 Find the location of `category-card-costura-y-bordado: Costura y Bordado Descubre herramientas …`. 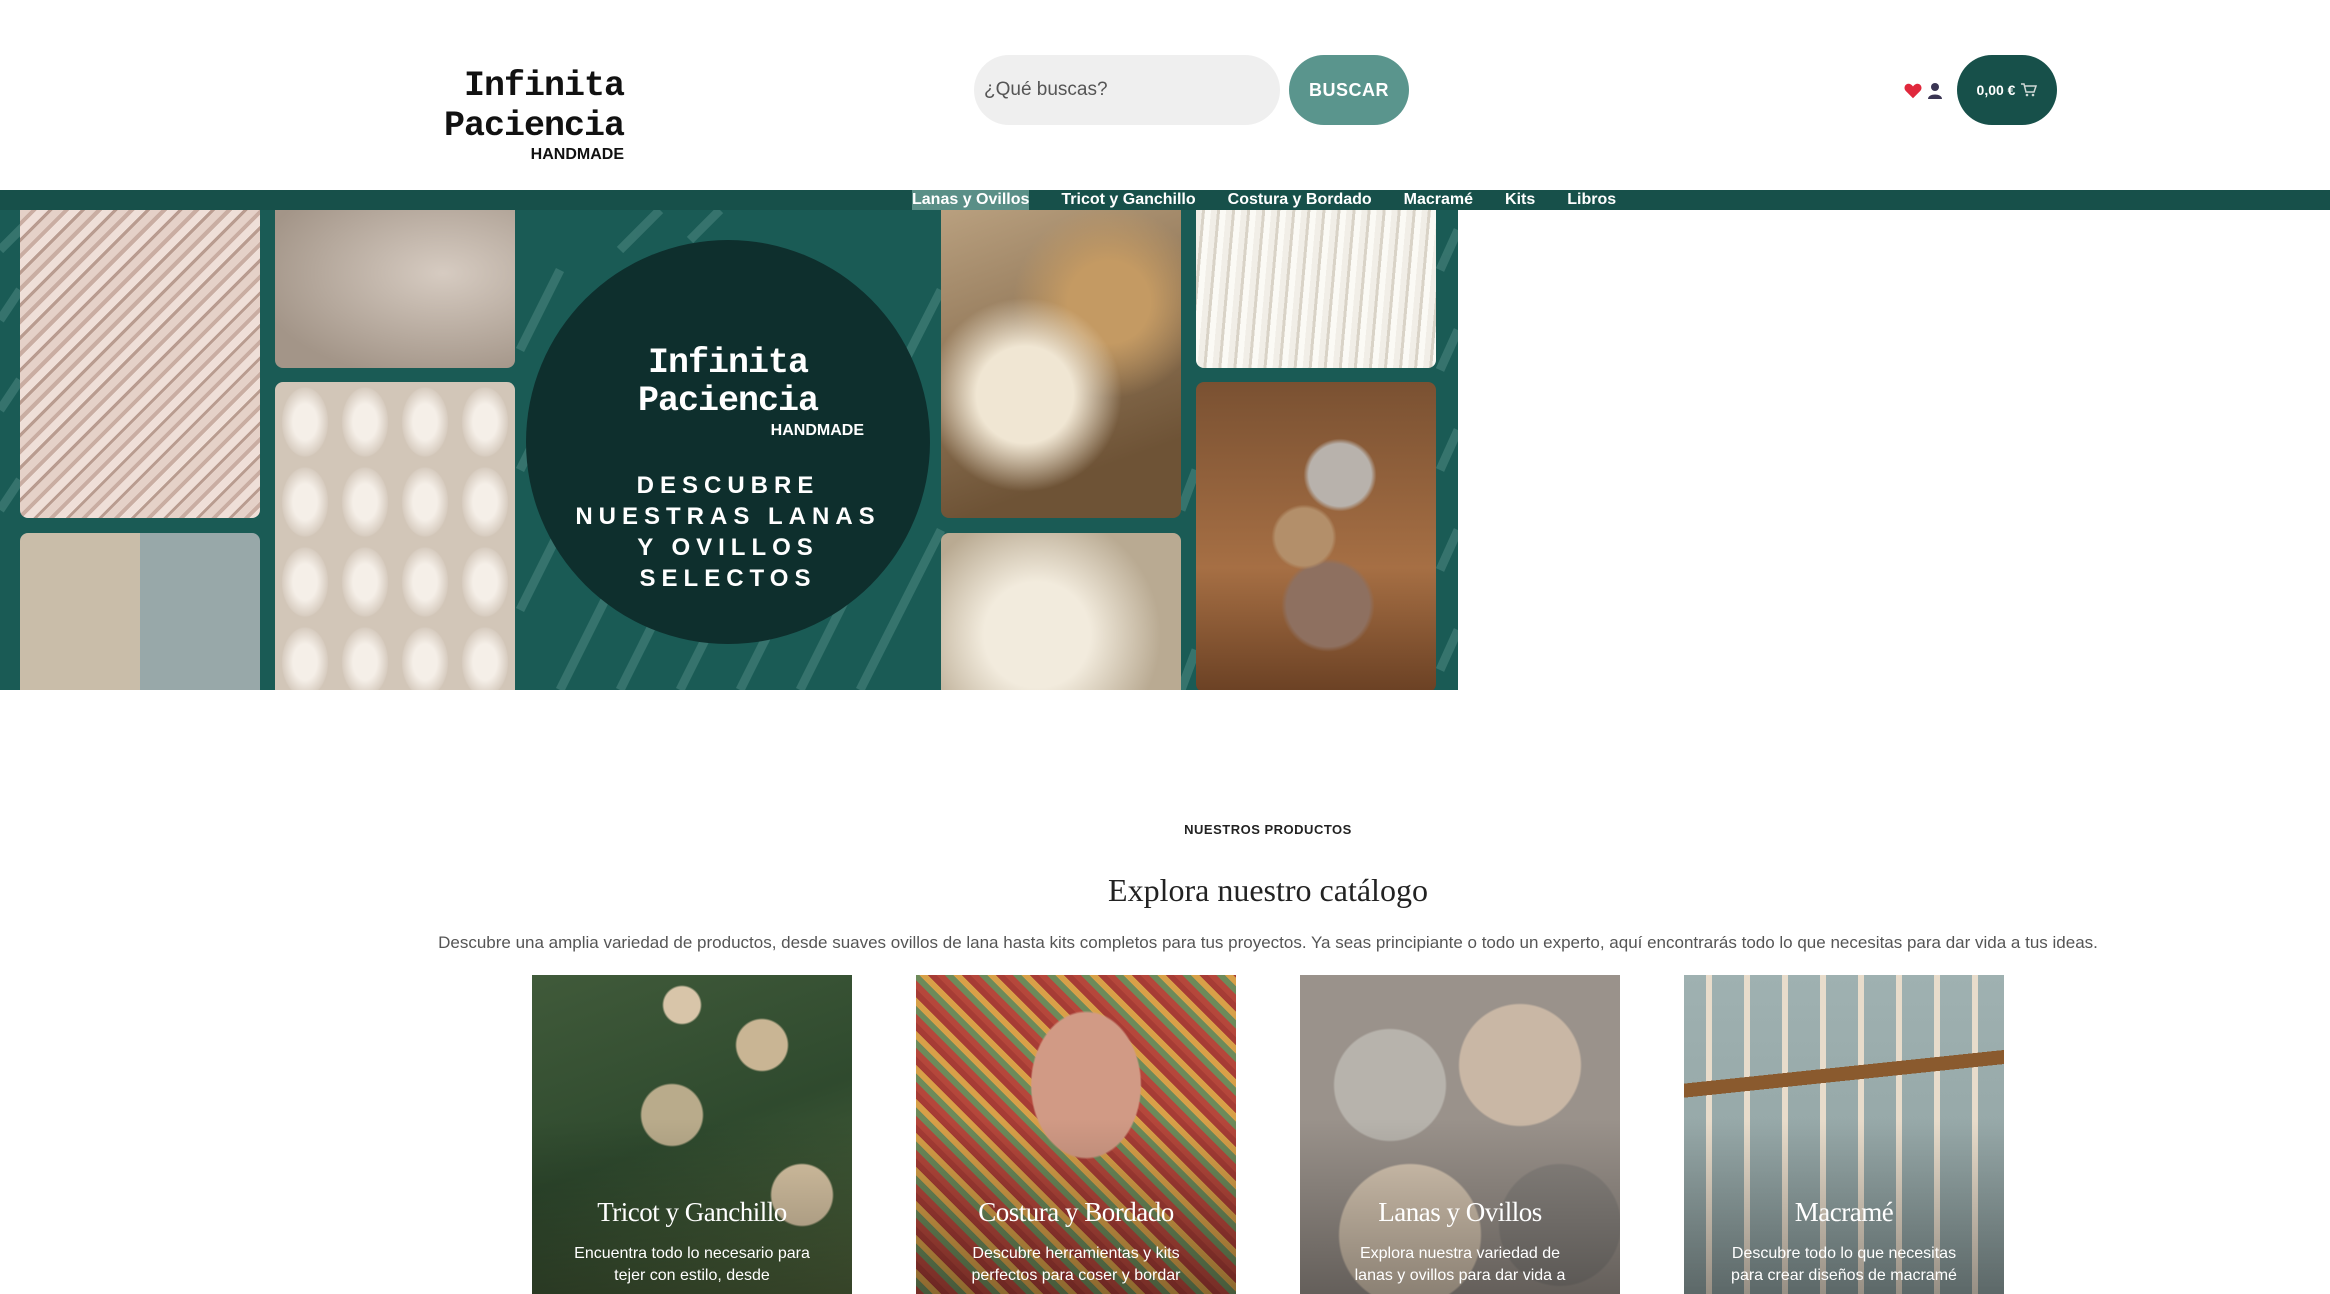

category-card-costura-y-bordado: Costura y Bordado Descubre herramientas … is located at coordinates (1076, 1134).